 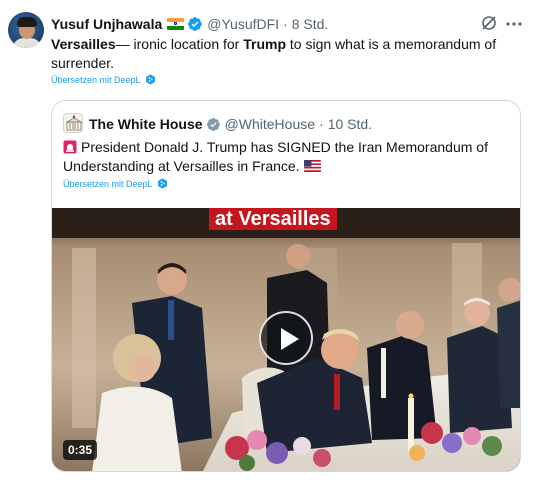 What do you see at coordinates (290, 339) in the screenshot?
I see `play-icon` at bounding box center [290, 339].